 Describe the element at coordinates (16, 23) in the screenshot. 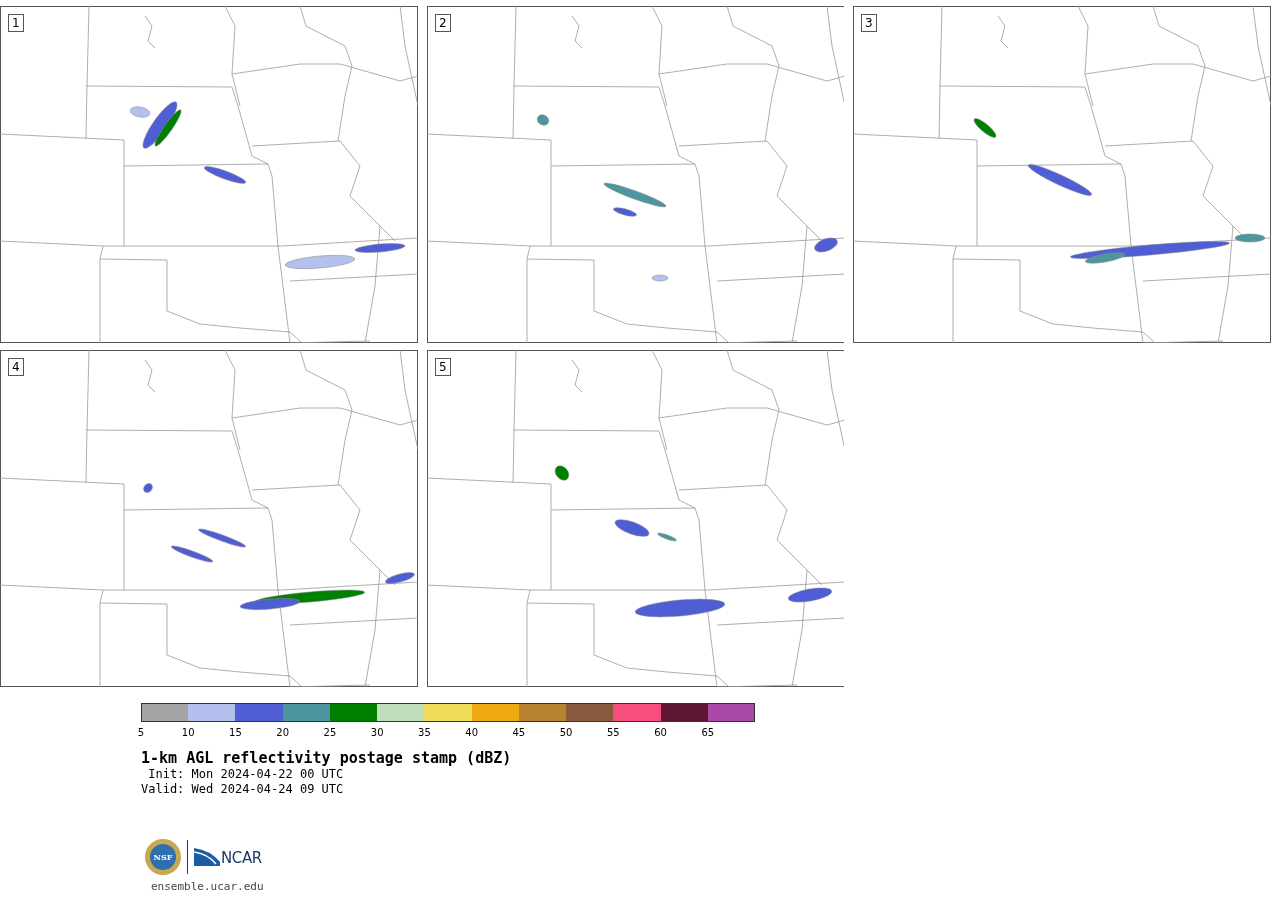

I see `panel-number: 1` at that location.